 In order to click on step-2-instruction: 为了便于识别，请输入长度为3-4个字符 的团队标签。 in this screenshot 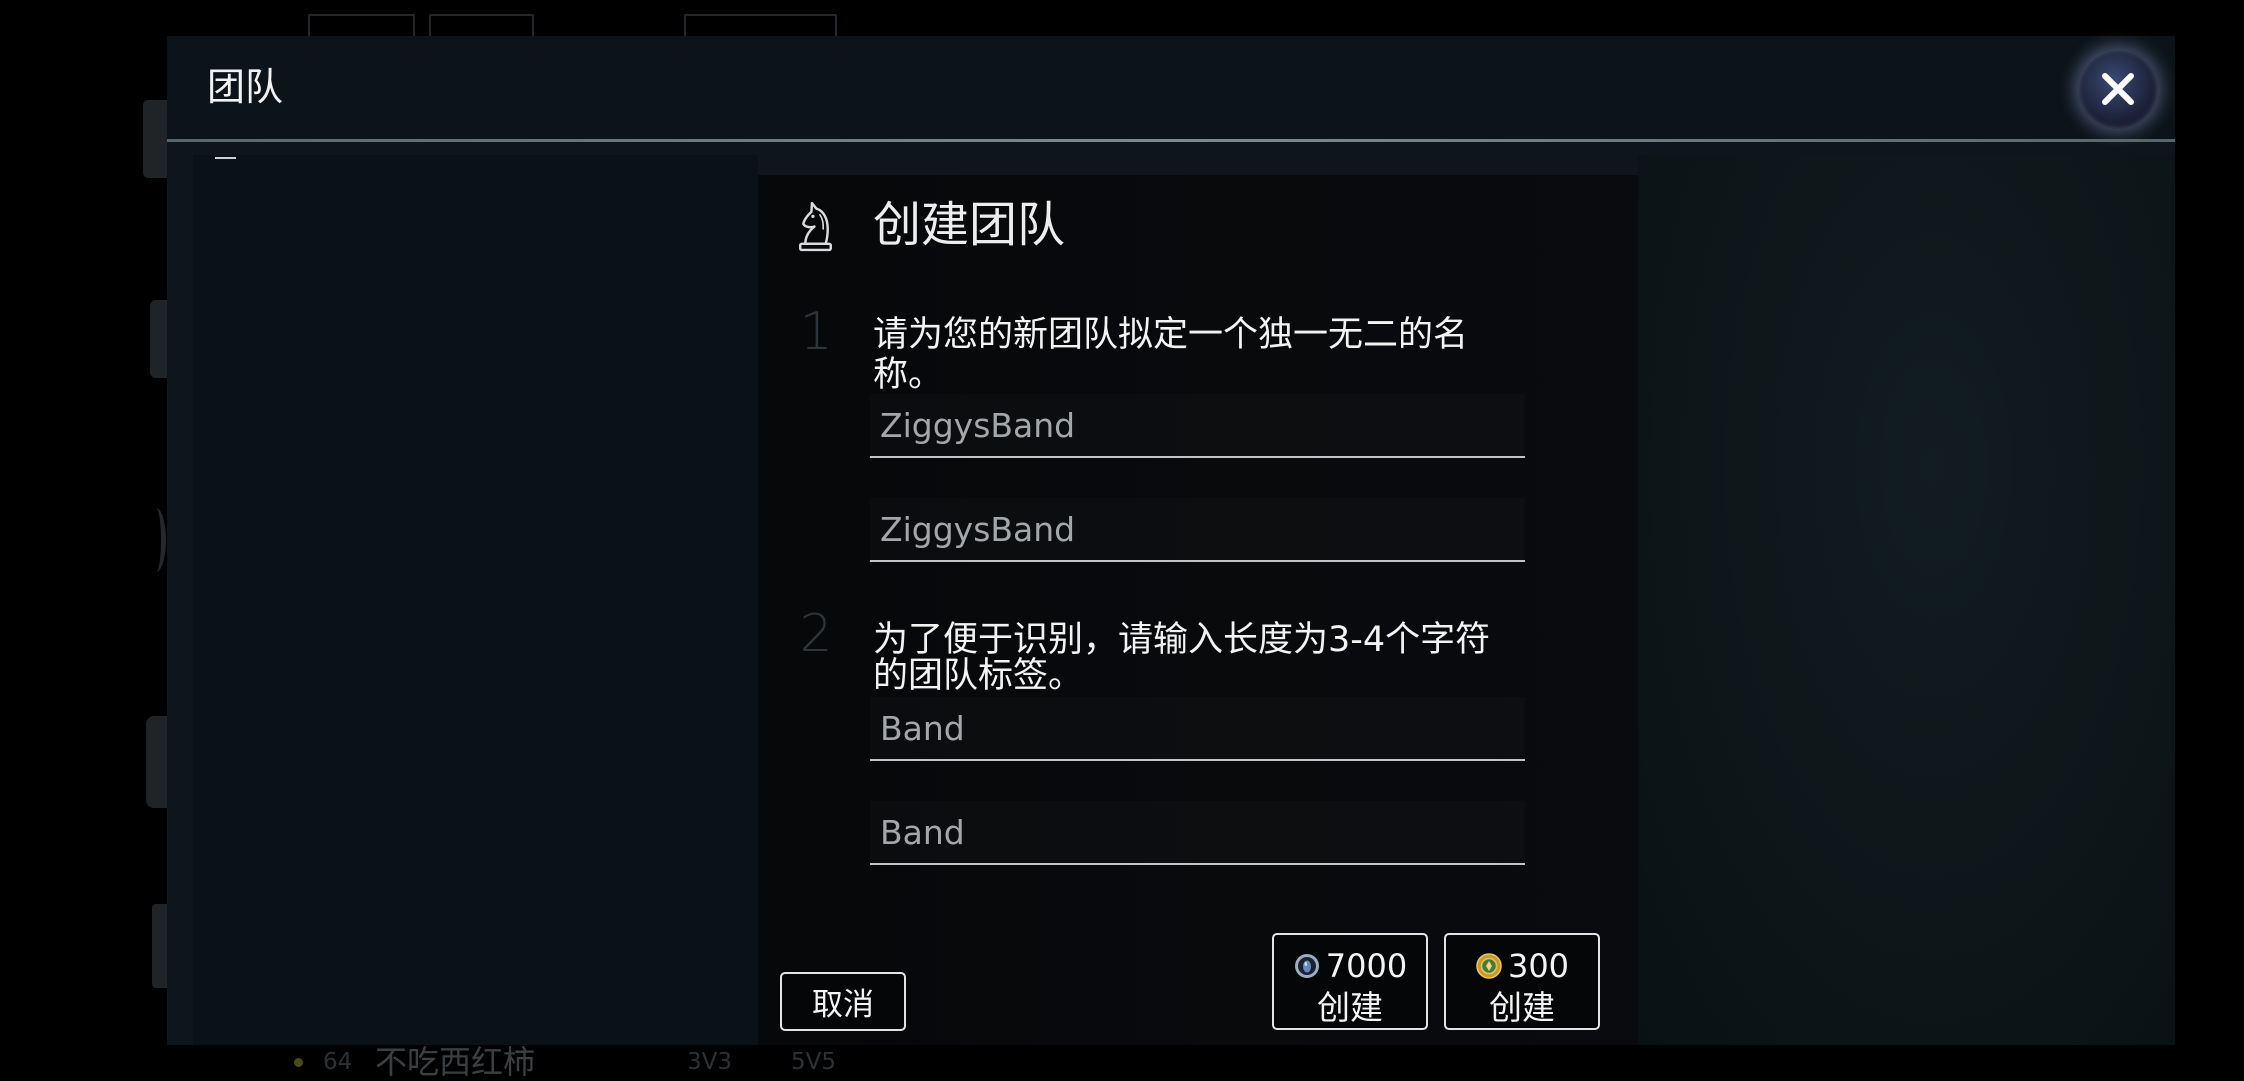, I will do `click(1233, 658)`.